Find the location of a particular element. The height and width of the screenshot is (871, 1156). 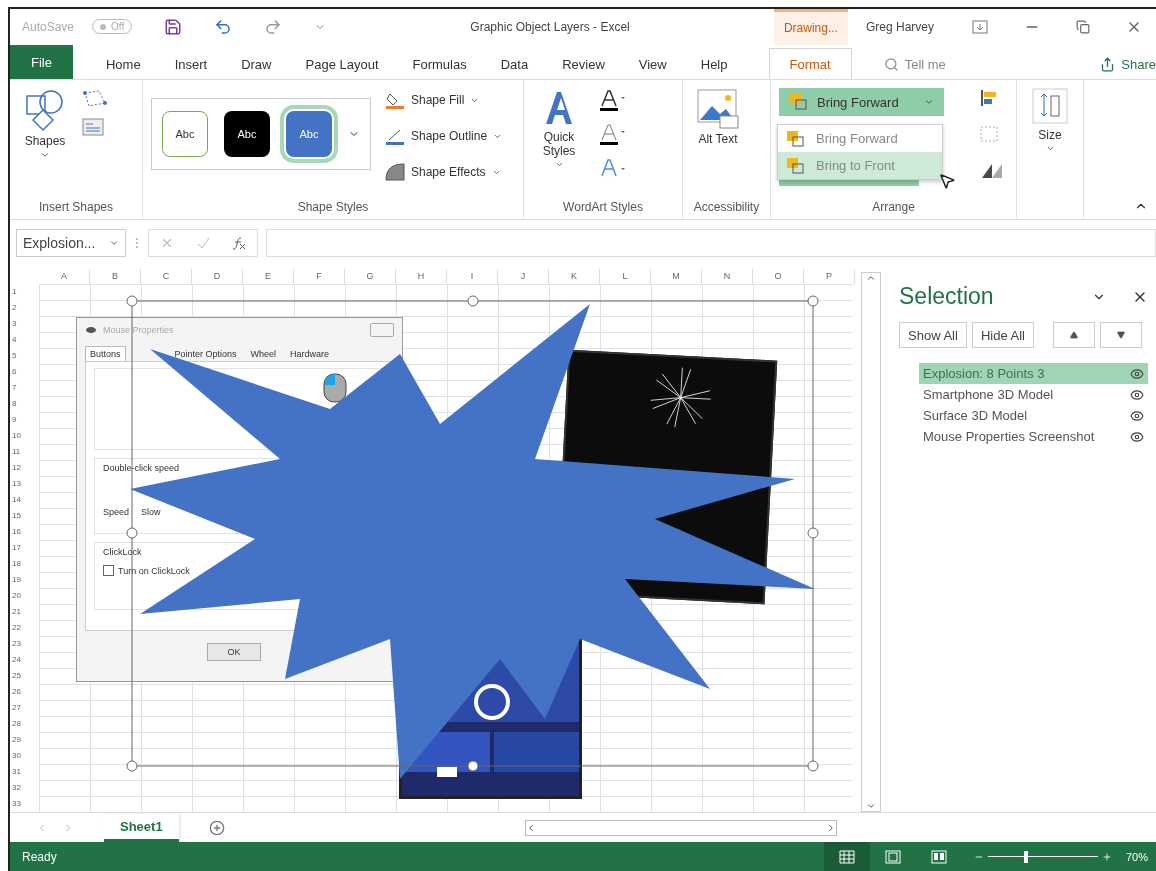

column-header: I is located at coordinates (472, 277).